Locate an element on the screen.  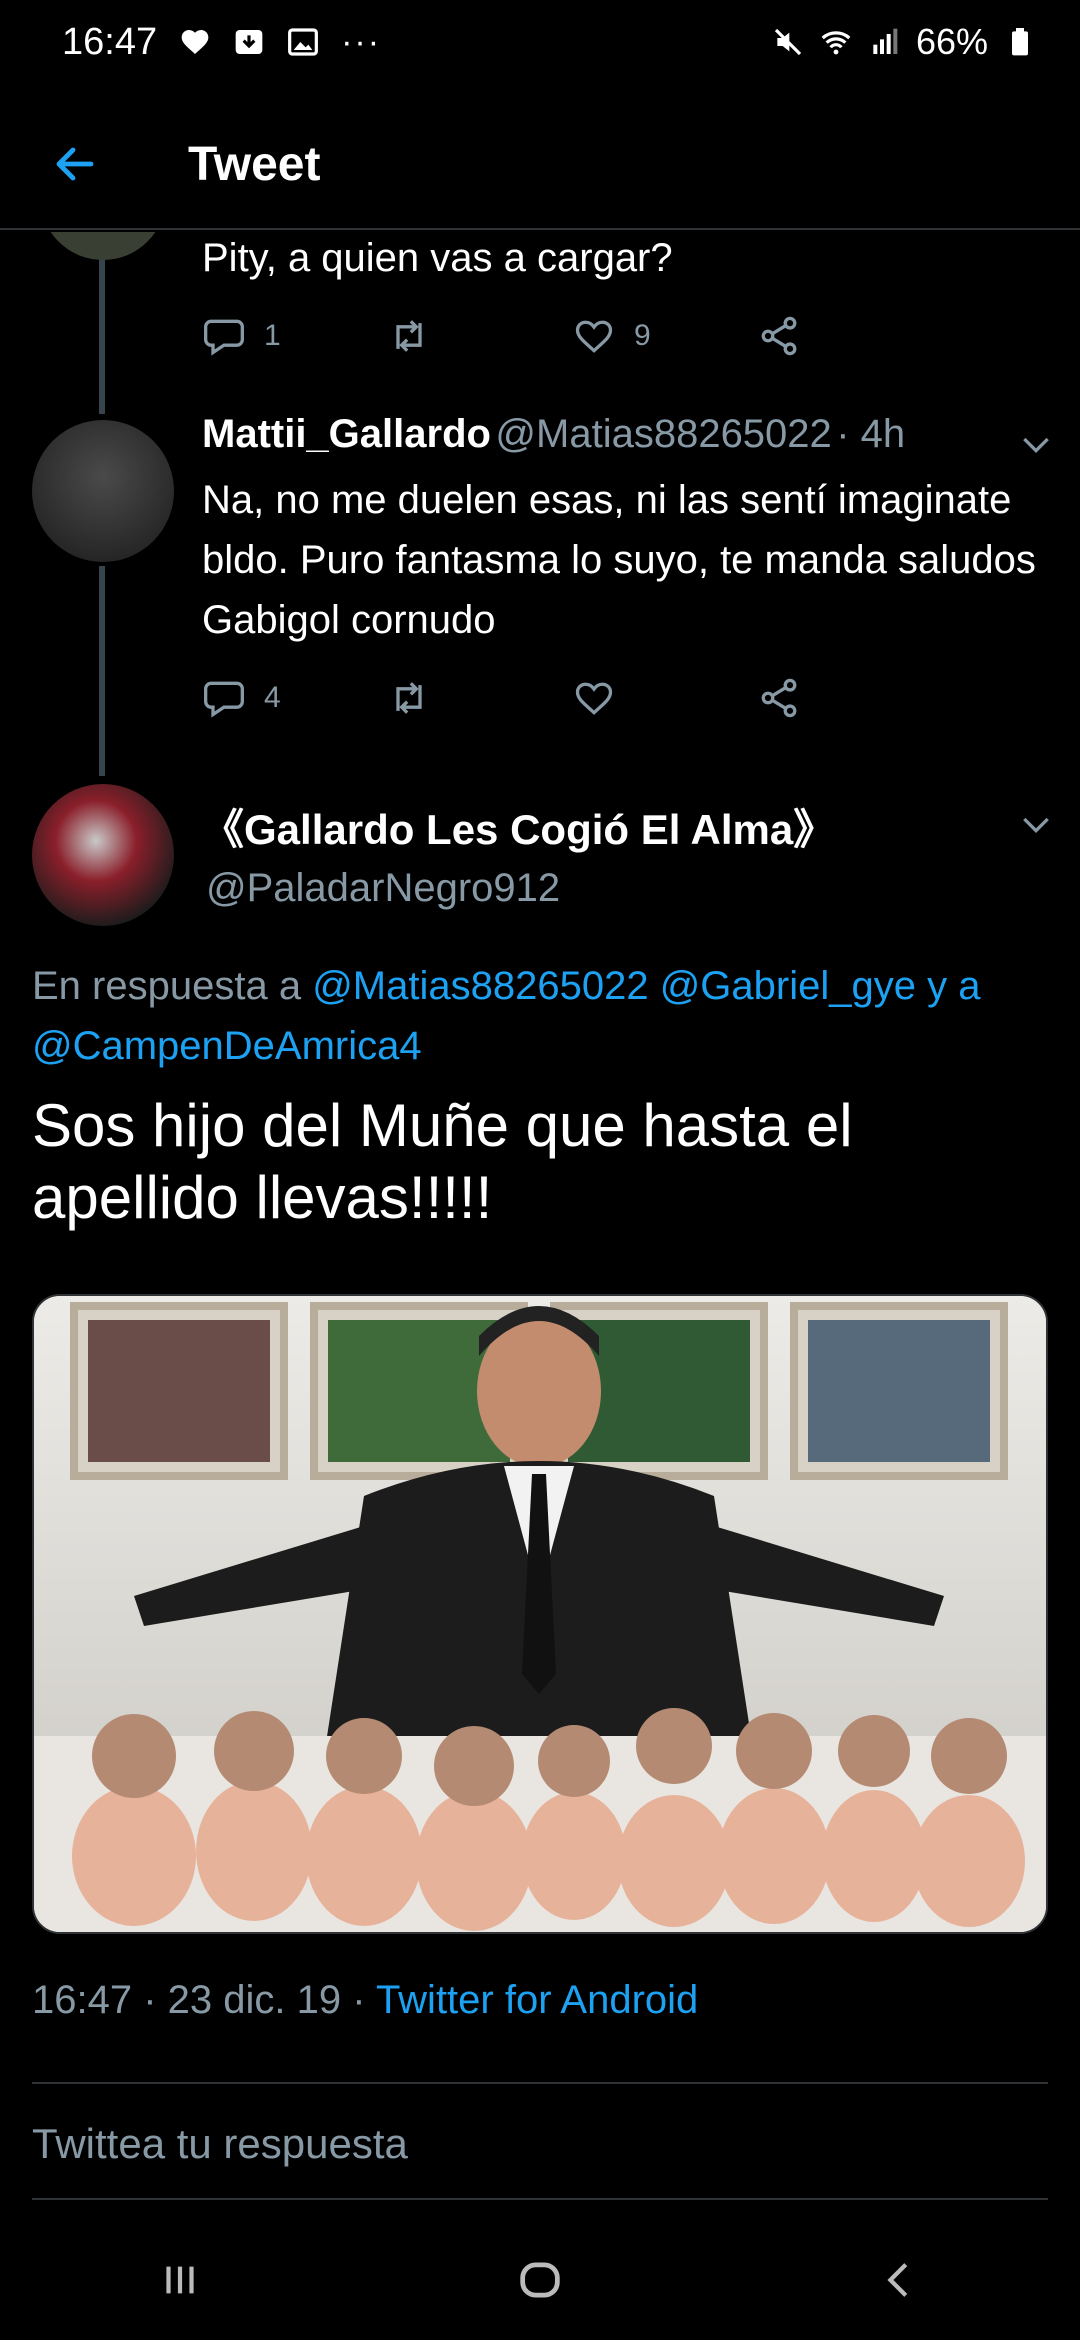
tweet-actions: 4 is located at coordinates (572, 698).